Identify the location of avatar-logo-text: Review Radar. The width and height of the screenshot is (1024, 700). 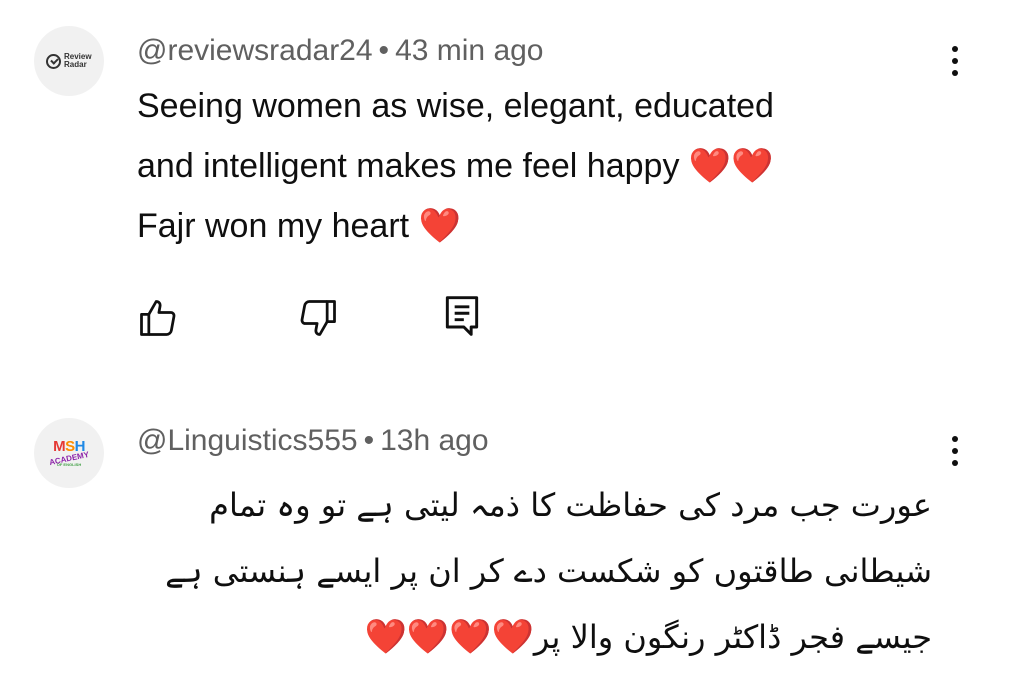
(78, 60).